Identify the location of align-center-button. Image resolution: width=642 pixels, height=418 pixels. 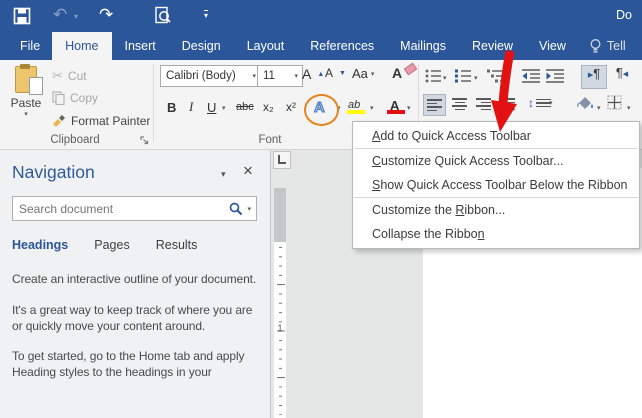
(459, 104).